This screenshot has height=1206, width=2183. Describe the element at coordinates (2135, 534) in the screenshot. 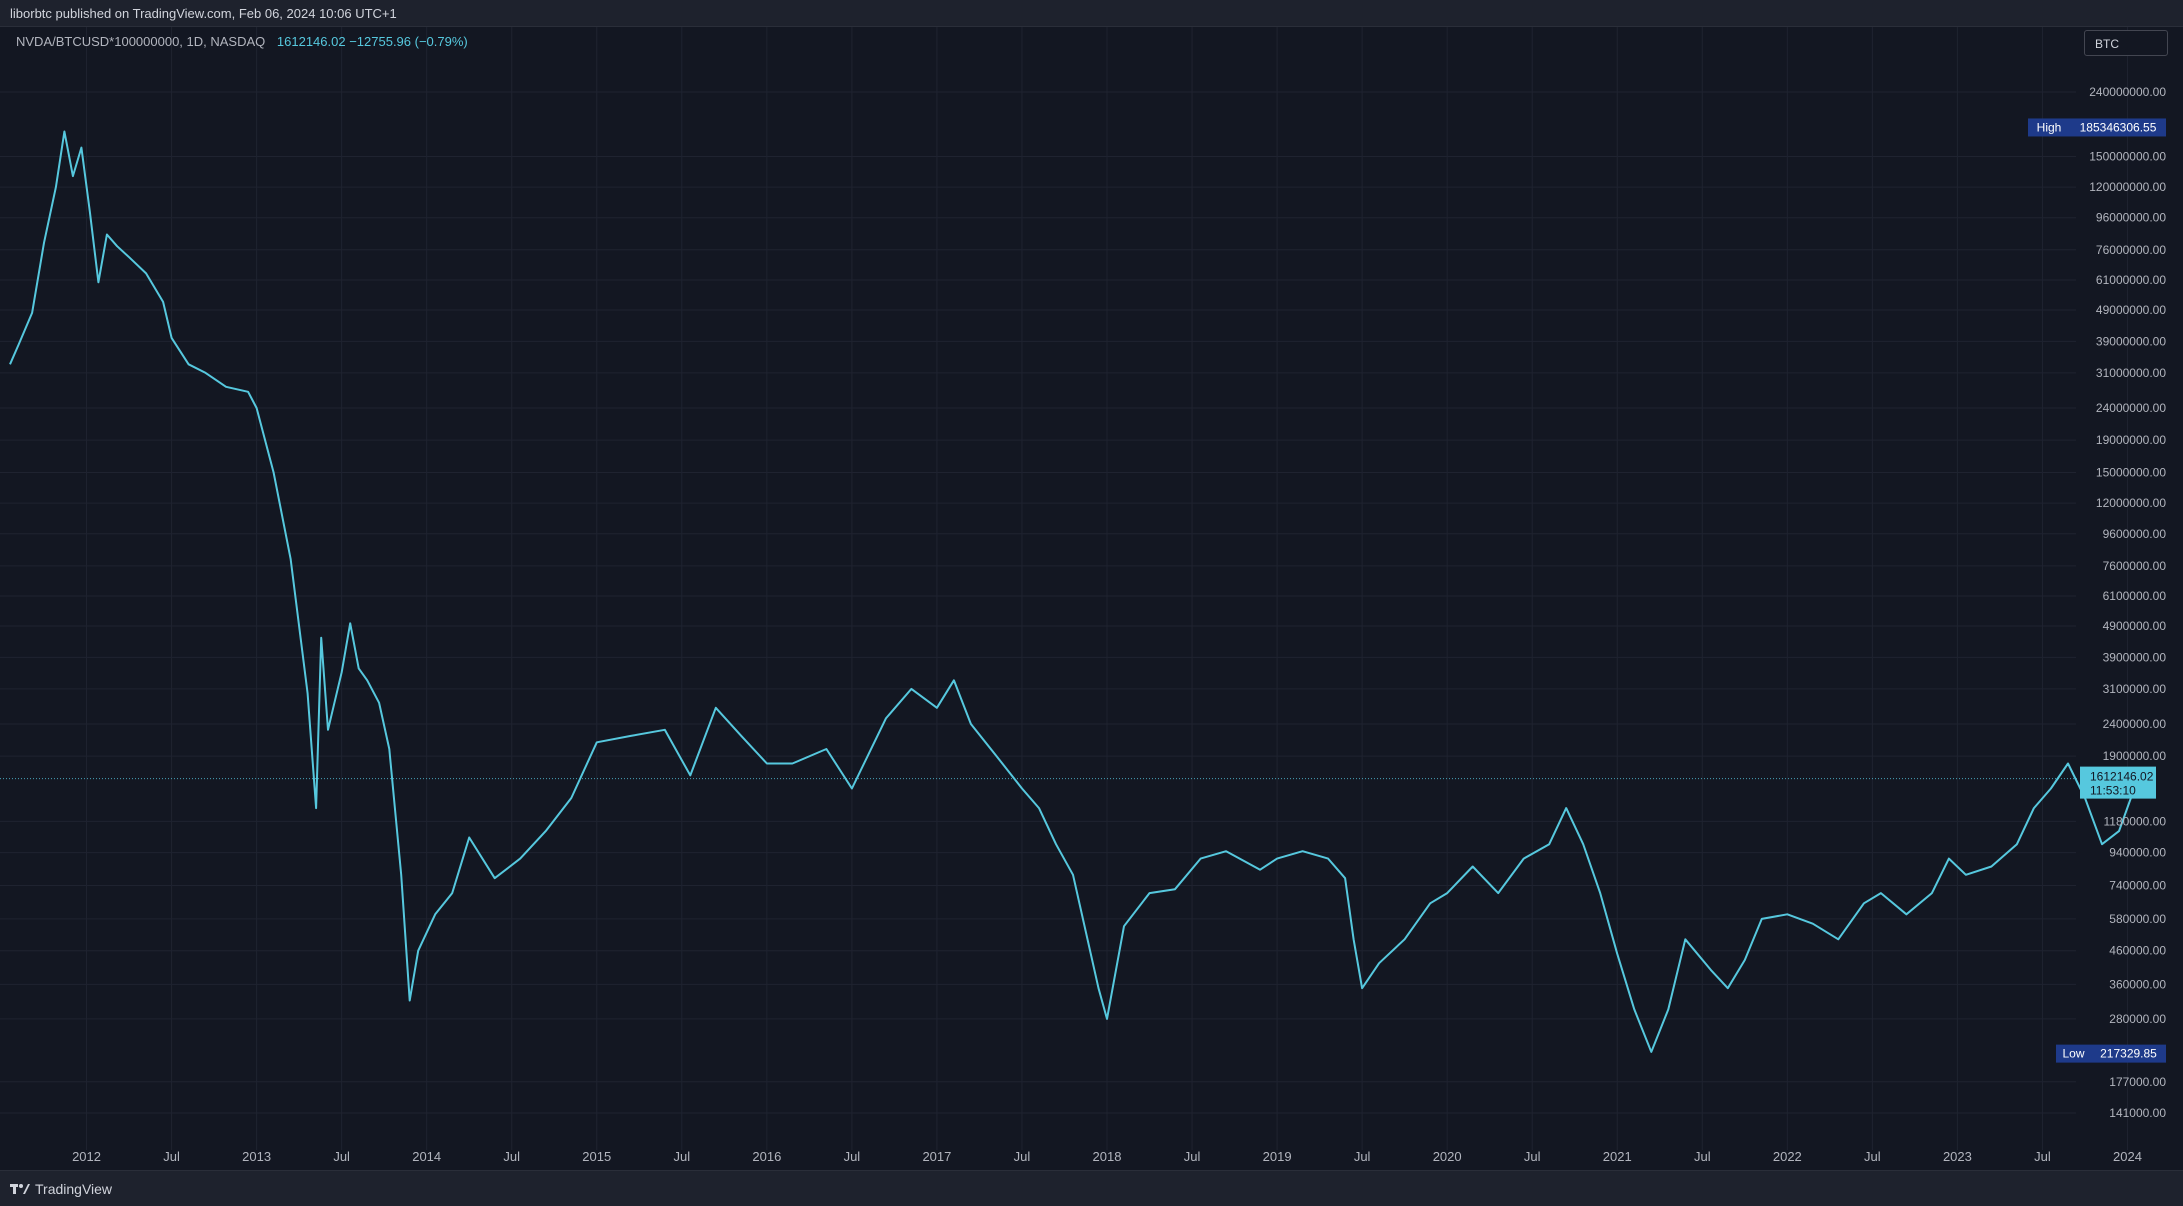

I see `y-tick-label: 9600000.00` at that location.